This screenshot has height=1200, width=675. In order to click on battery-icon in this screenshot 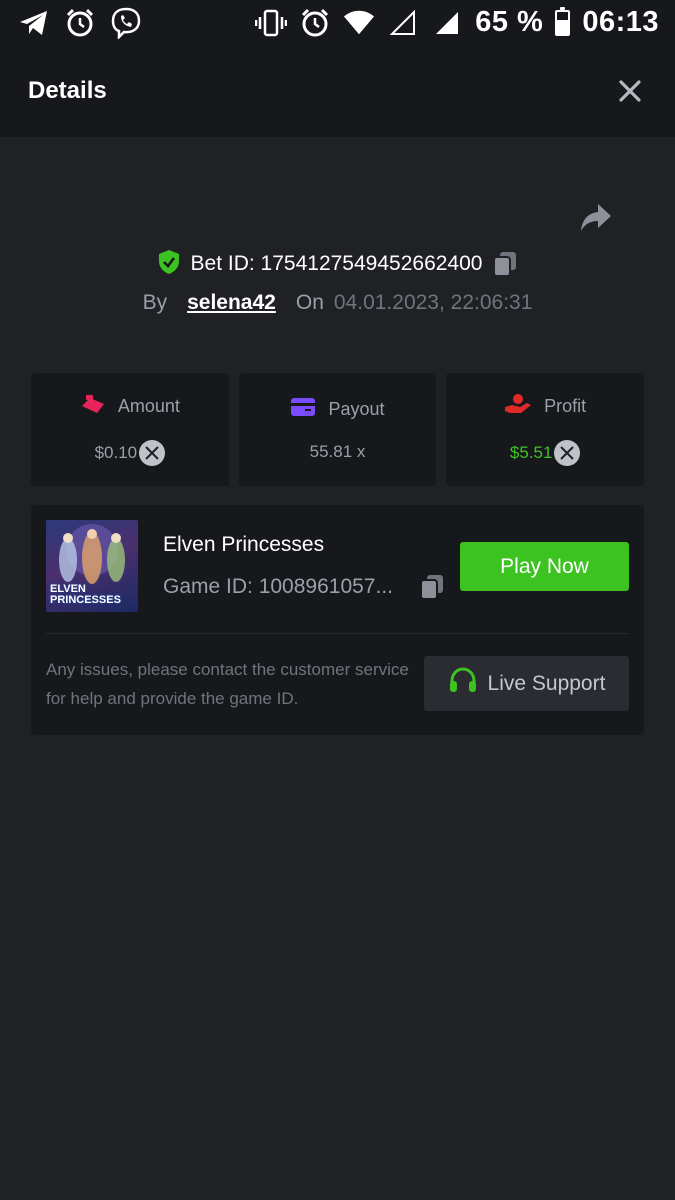, I will do `click(563, 21)`.